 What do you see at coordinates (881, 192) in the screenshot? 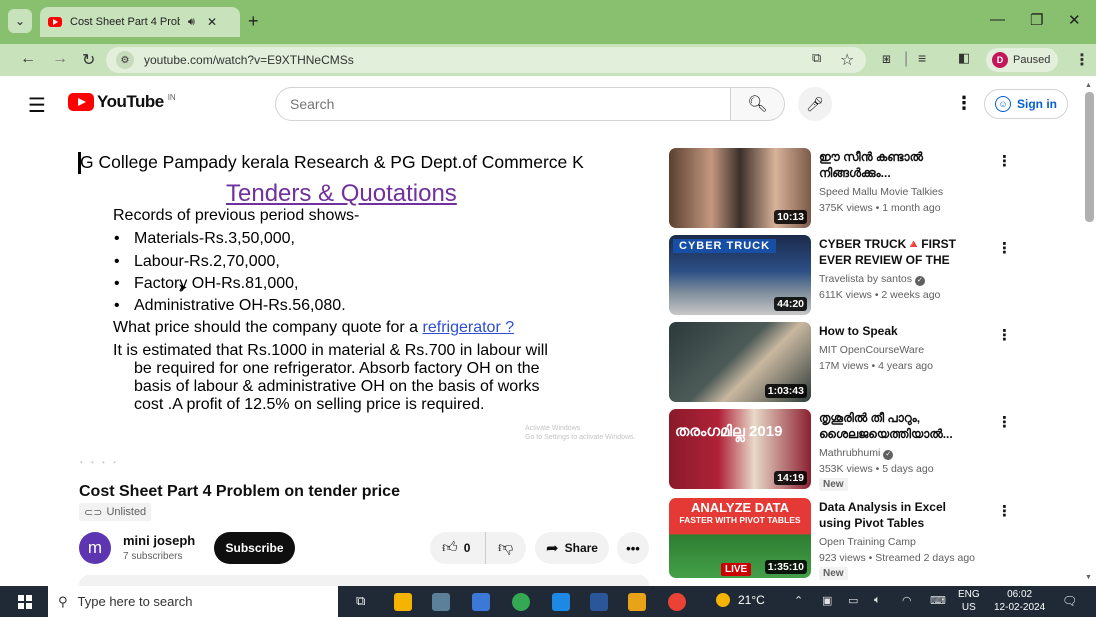
I see `recommendation-channel: Speed Mallu Movie Talkies` at bounding box center [881, 192].